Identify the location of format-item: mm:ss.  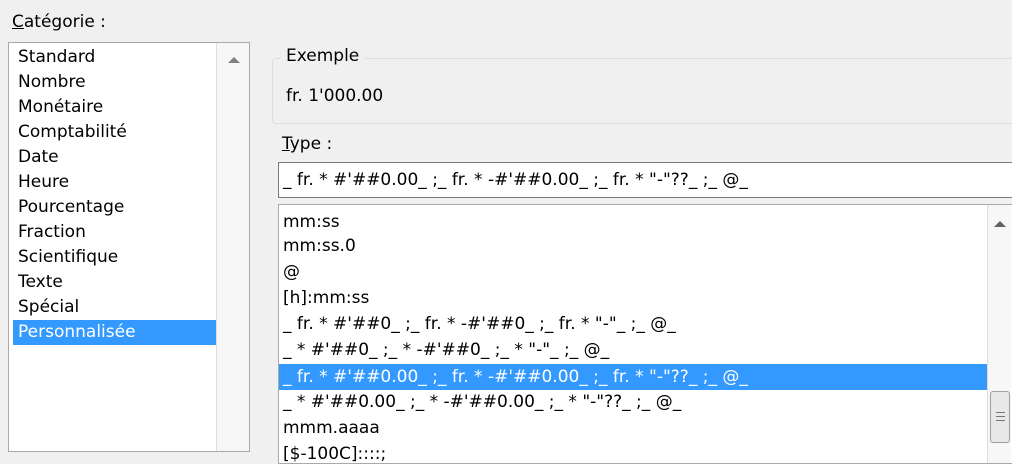
(633, 222).